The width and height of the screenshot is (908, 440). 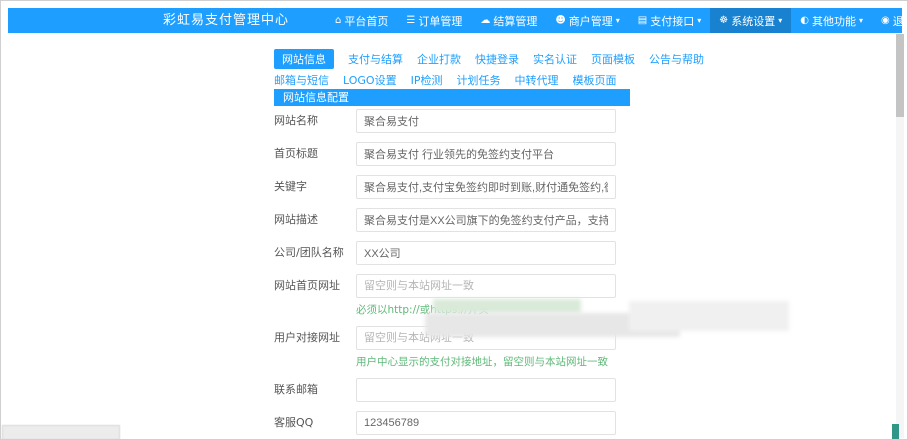 What do you see at coordinates (296, 153) in the screenshot?
I see `field-label: 首页标题` at bounding box center [296, 153].